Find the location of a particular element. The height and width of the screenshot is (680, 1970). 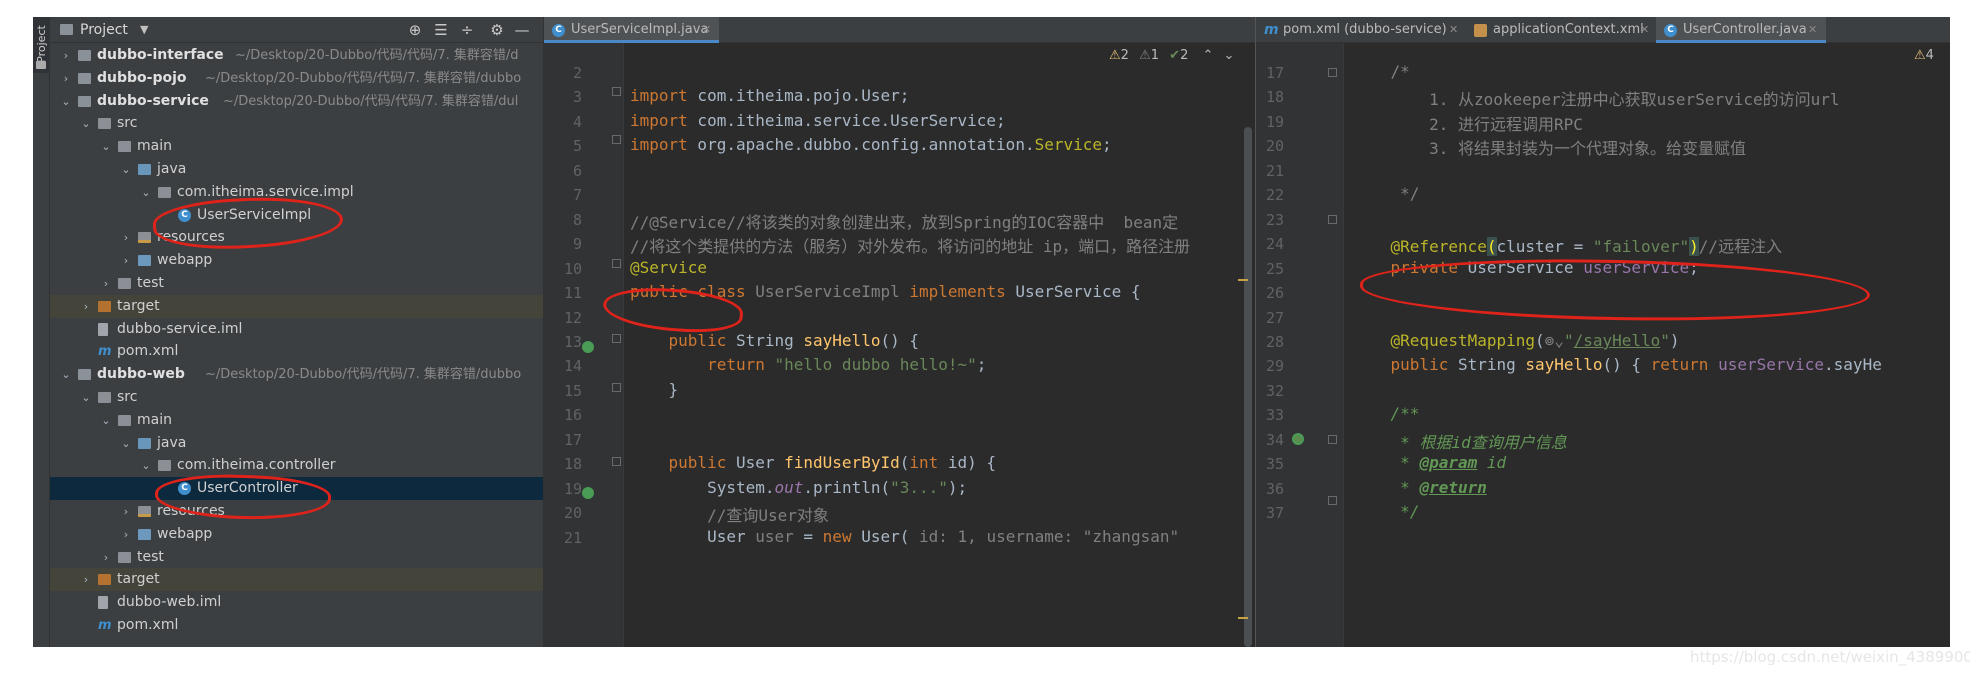

inspection-widget: ⚠2 ⚠1 ✔2 ⌃ ⌄ is located at coordinates (1171, 55).